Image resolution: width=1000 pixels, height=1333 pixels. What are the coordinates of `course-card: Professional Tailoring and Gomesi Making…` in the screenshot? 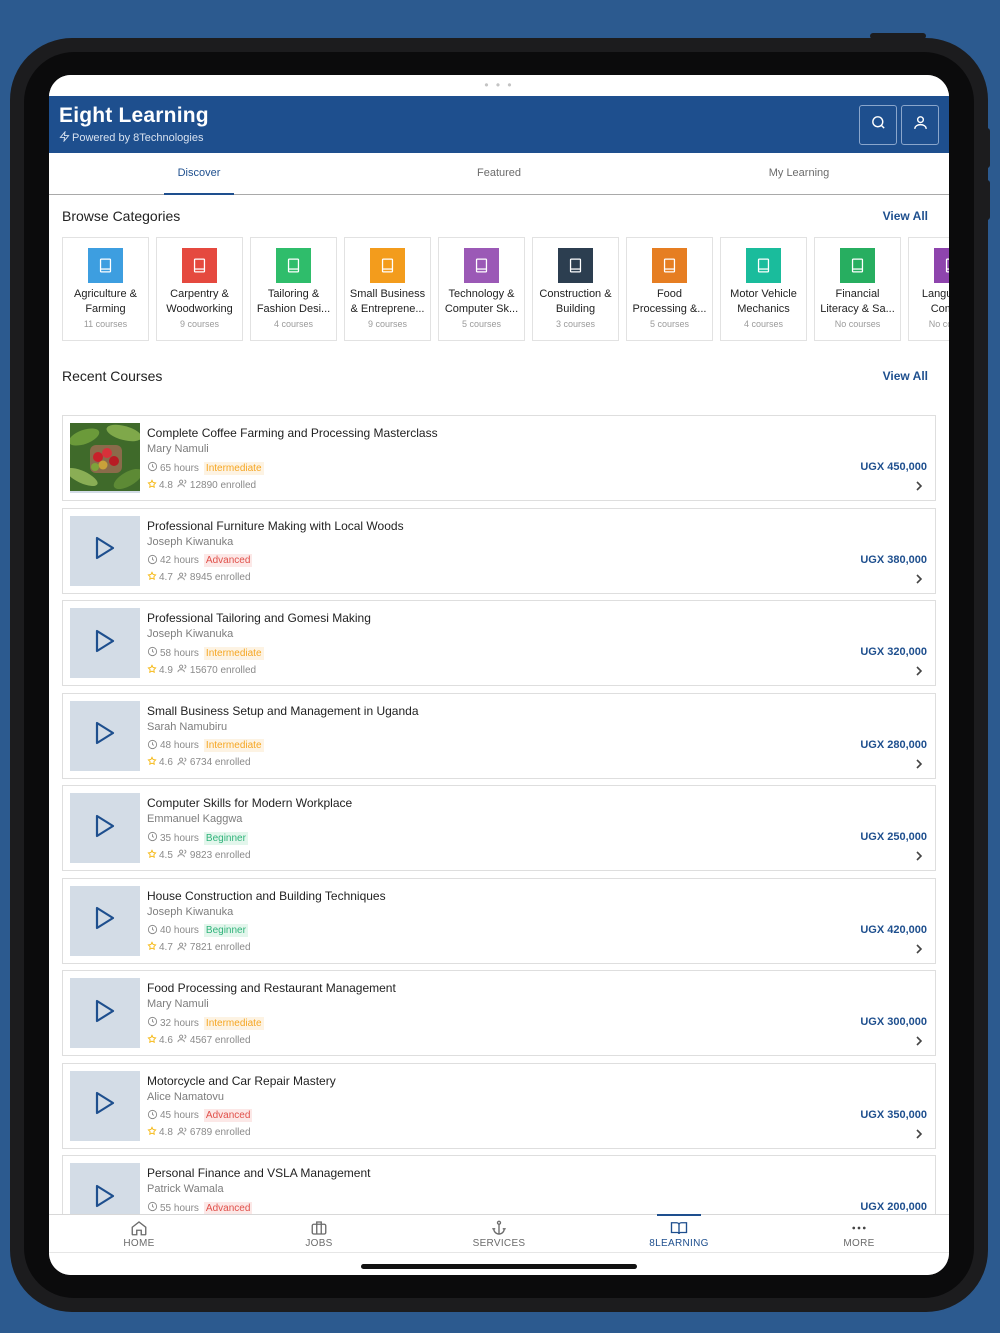 It's located at (499, 643).